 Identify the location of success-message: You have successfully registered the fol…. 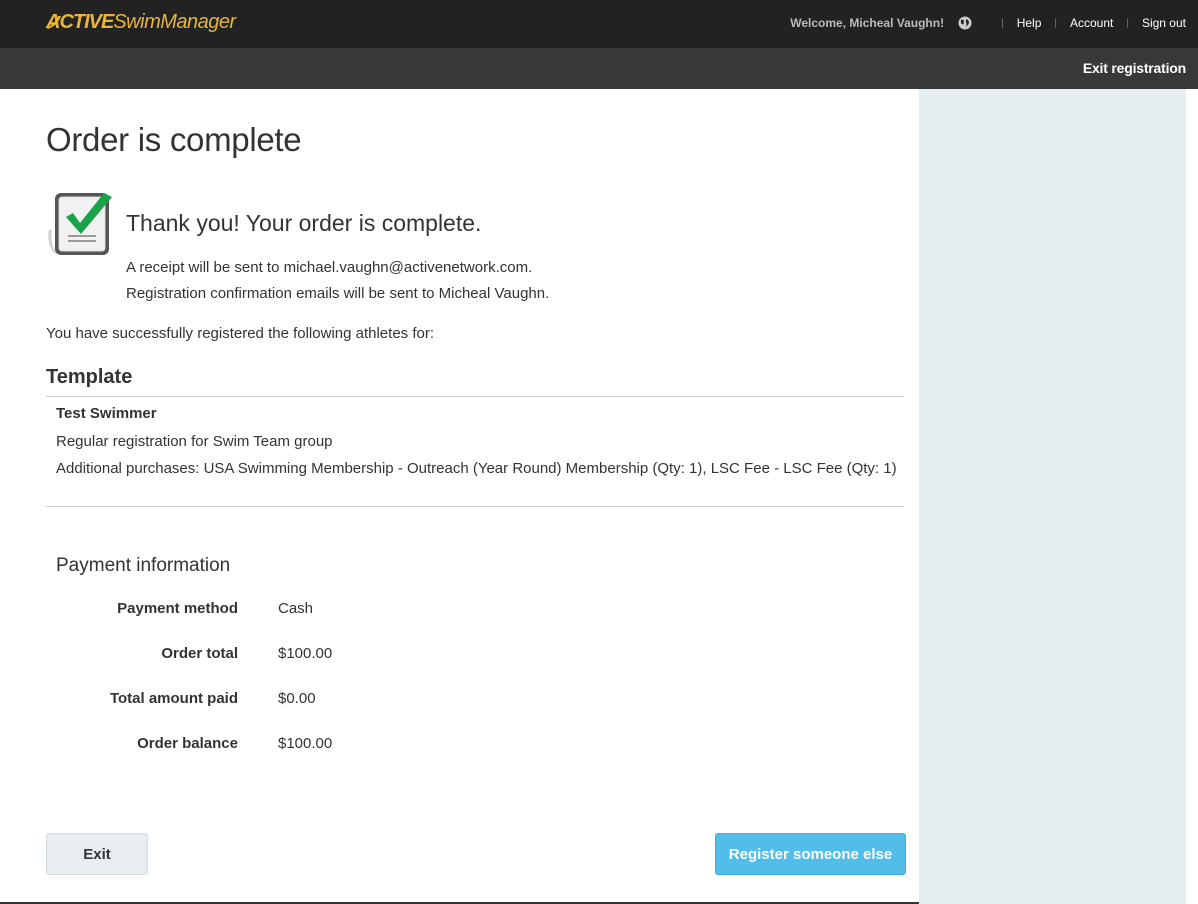
(240, 333).